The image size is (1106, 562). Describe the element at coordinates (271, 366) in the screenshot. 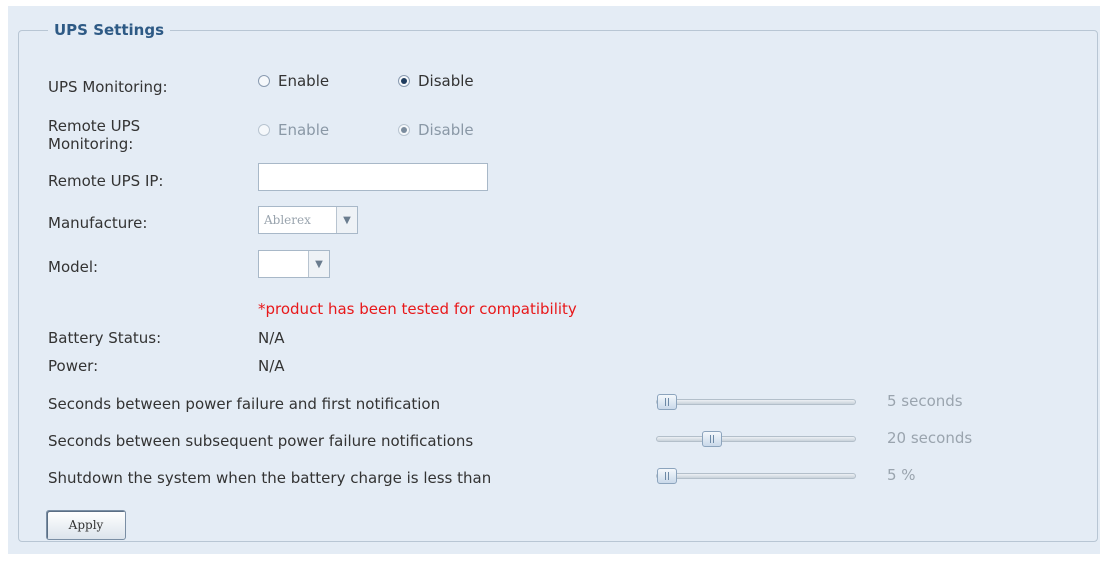

I see `power-value: N/A` at that location.